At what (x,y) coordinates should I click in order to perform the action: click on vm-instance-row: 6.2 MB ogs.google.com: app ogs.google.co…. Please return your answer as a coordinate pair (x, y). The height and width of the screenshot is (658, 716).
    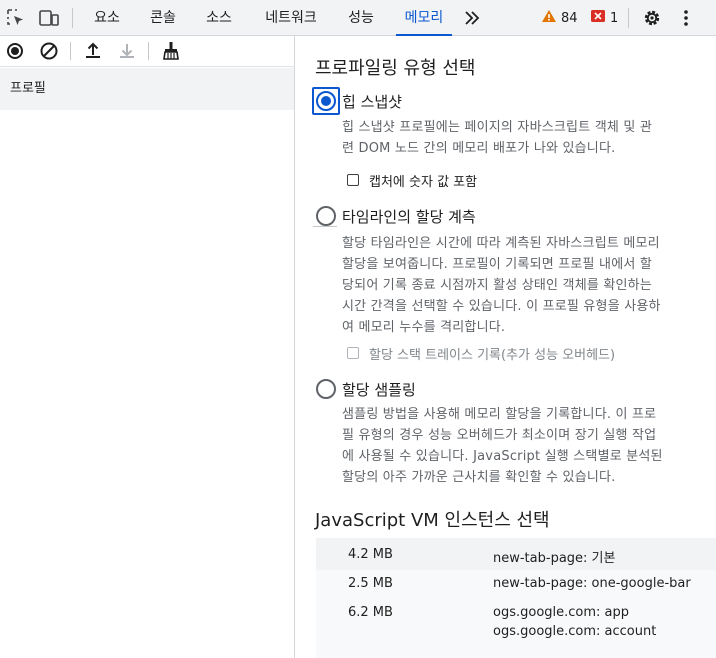
    Looking at the image, I should click on (516, 629).